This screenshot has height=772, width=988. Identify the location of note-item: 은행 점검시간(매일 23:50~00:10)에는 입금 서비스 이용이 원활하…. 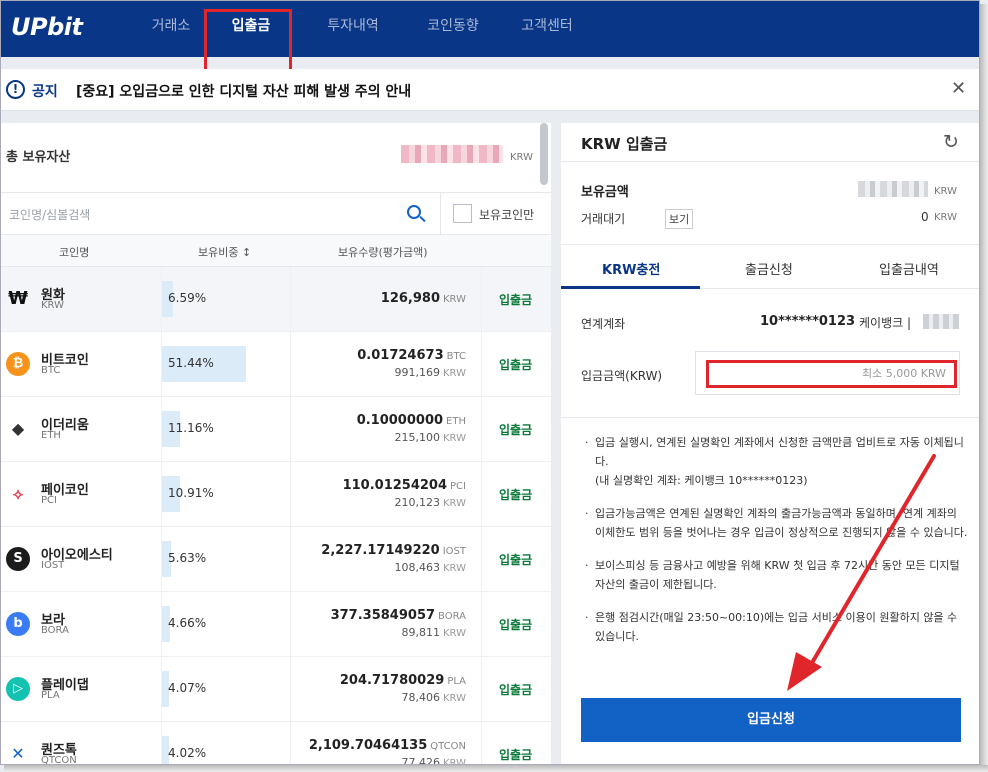
(774, 627).